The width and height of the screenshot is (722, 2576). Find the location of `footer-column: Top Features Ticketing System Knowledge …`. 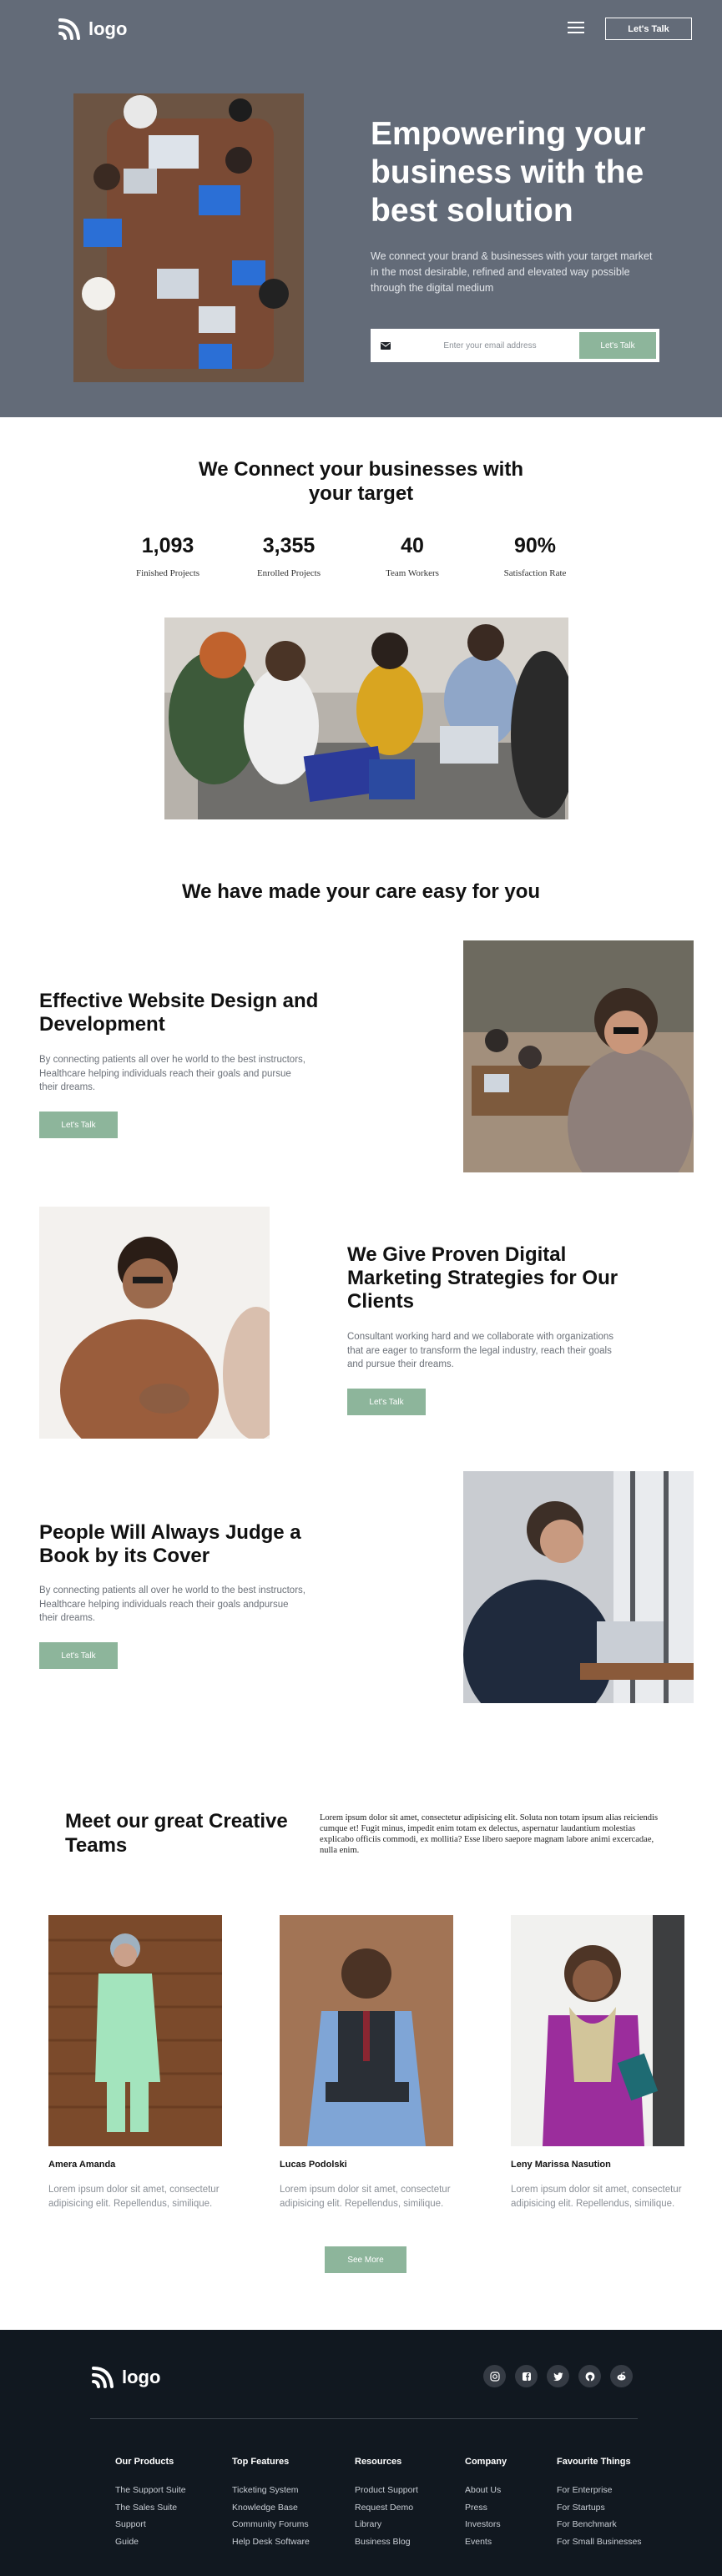

footer-column: Top Features Ticketing System Knowledge … is located at coordinates (271, 2505).